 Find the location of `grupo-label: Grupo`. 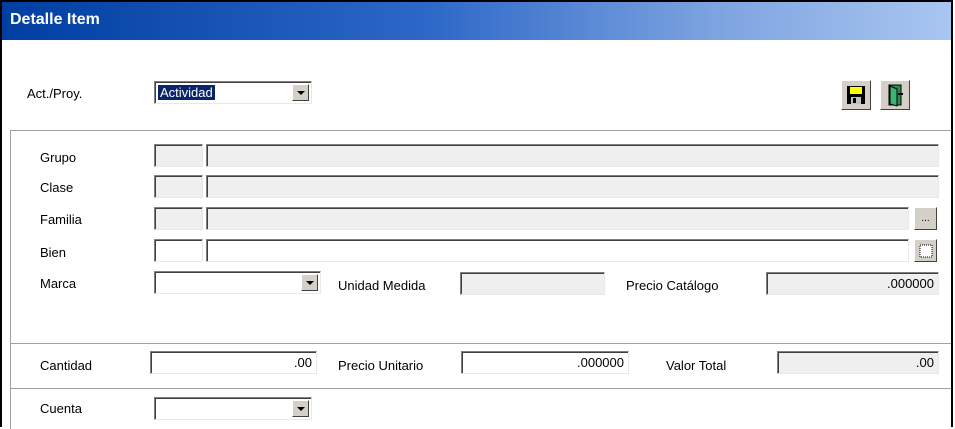

grupo-label: Grupo is located at coordinates (58, 157).